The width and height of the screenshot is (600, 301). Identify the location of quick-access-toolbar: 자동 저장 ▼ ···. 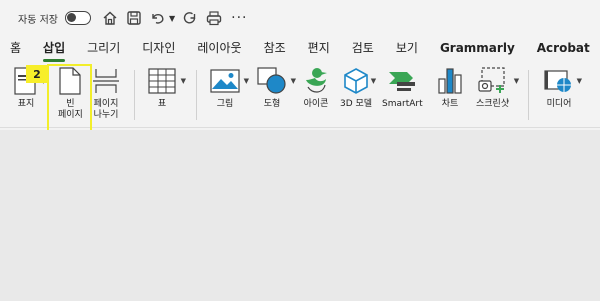
(300, 18).